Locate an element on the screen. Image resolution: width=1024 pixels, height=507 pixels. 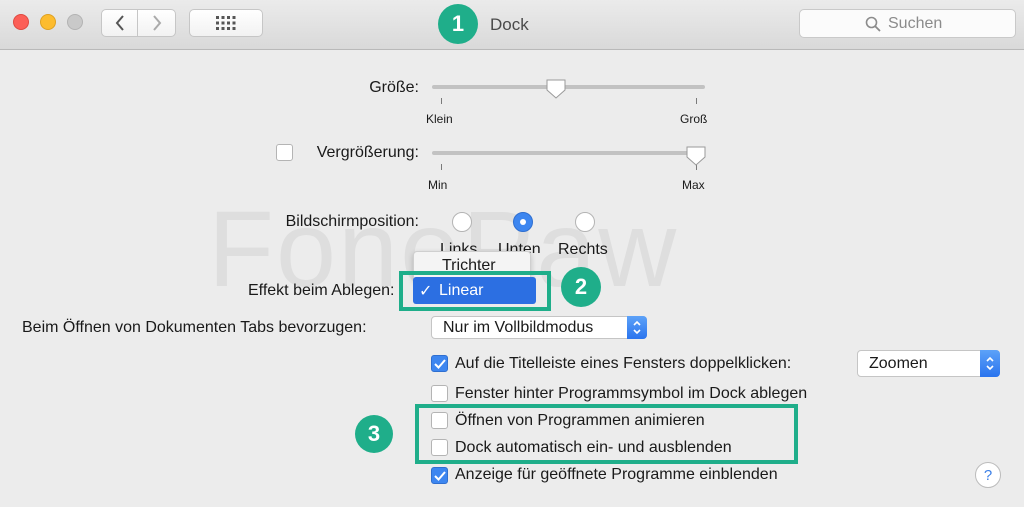
magnification-slider-knob is located at coordinates (696, 156).